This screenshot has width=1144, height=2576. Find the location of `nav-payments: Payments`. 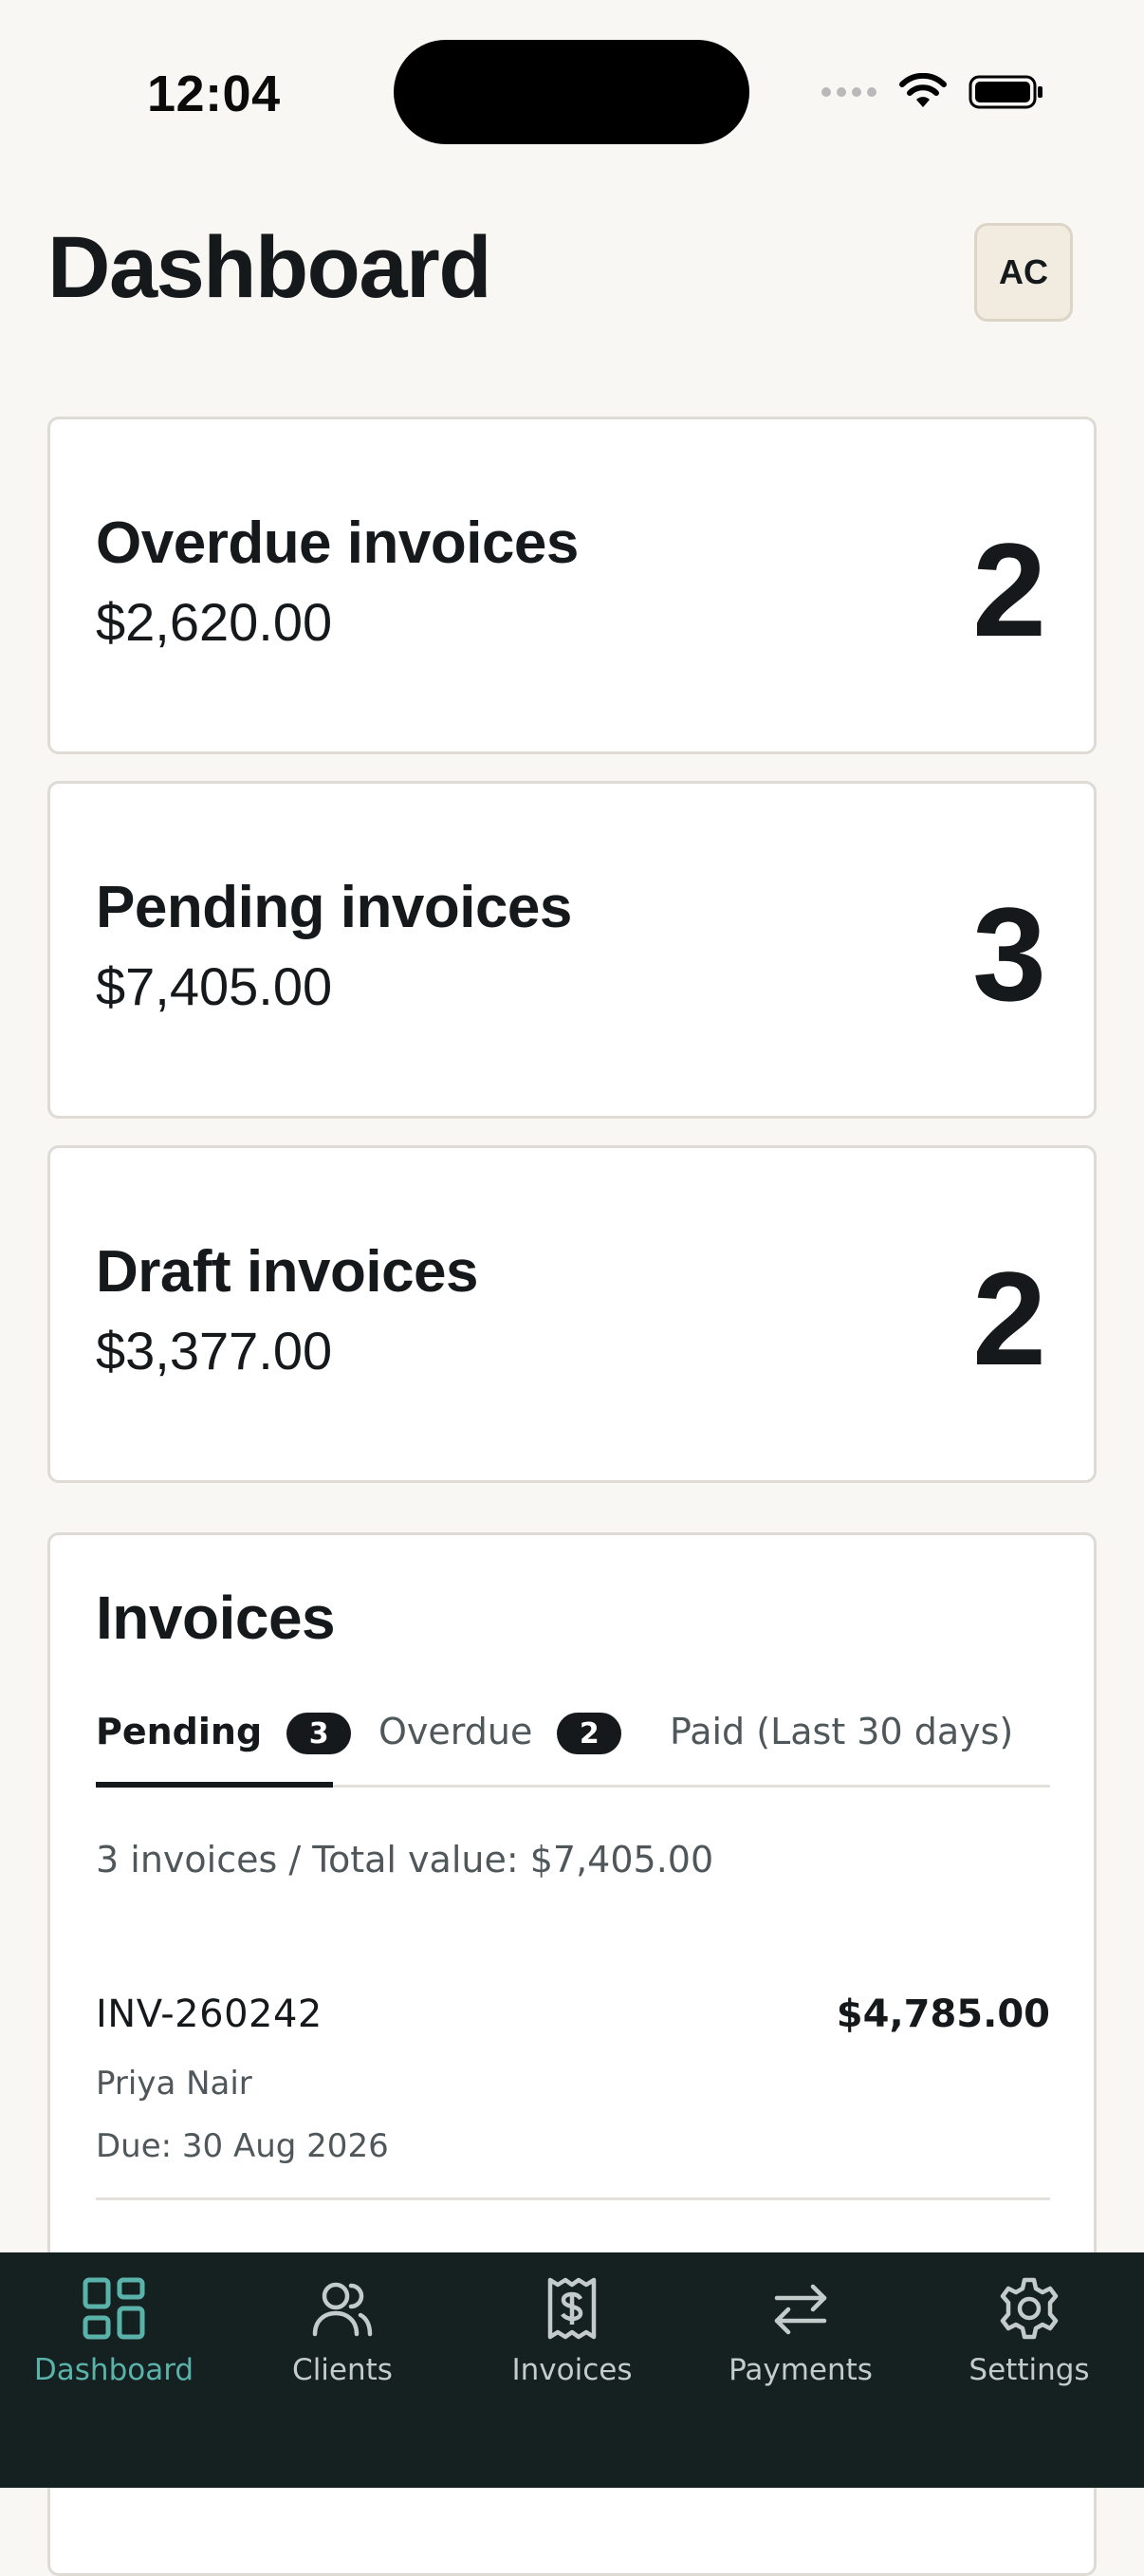

nav-payments: Payments is located at coordinates (800, 2351).